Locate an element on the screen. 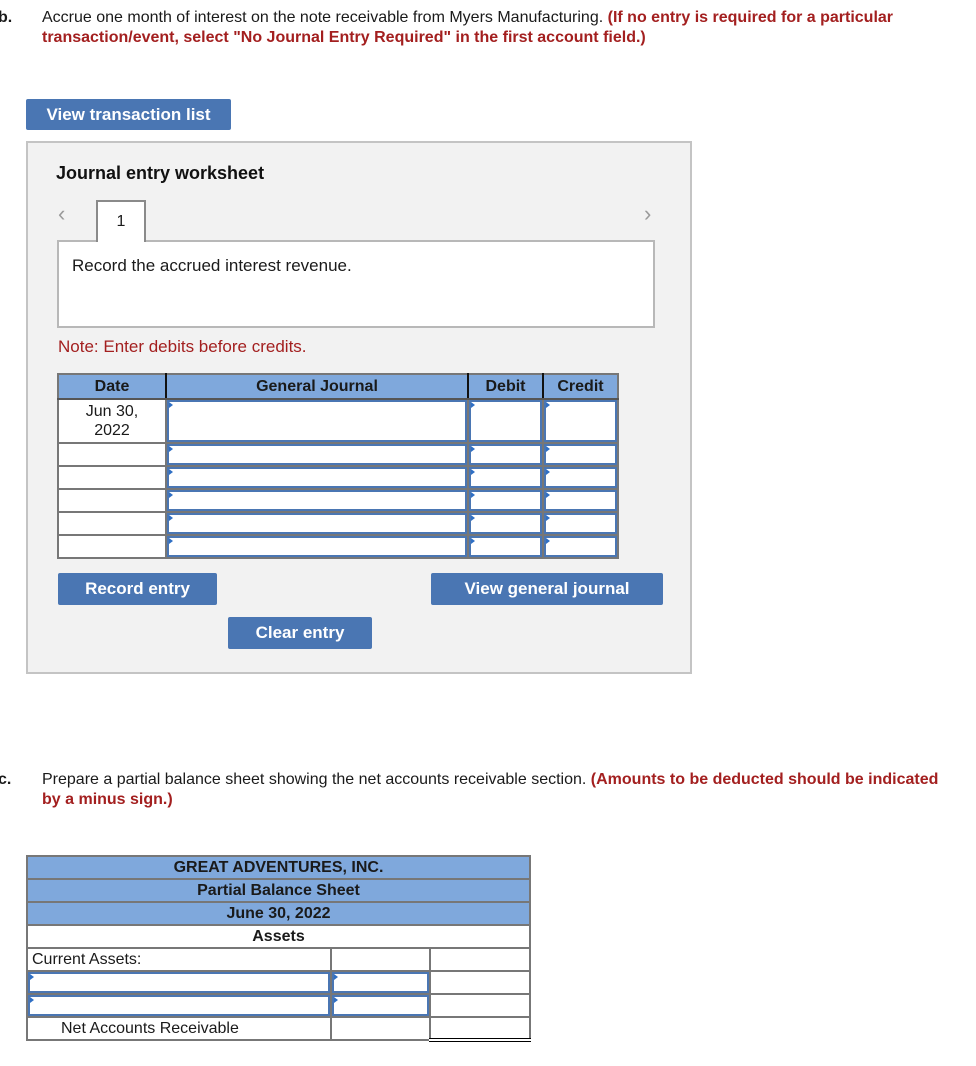 This screenshot has width=976, height=1066. entry-tab-1: 1 is located at coordinates (121, 221).